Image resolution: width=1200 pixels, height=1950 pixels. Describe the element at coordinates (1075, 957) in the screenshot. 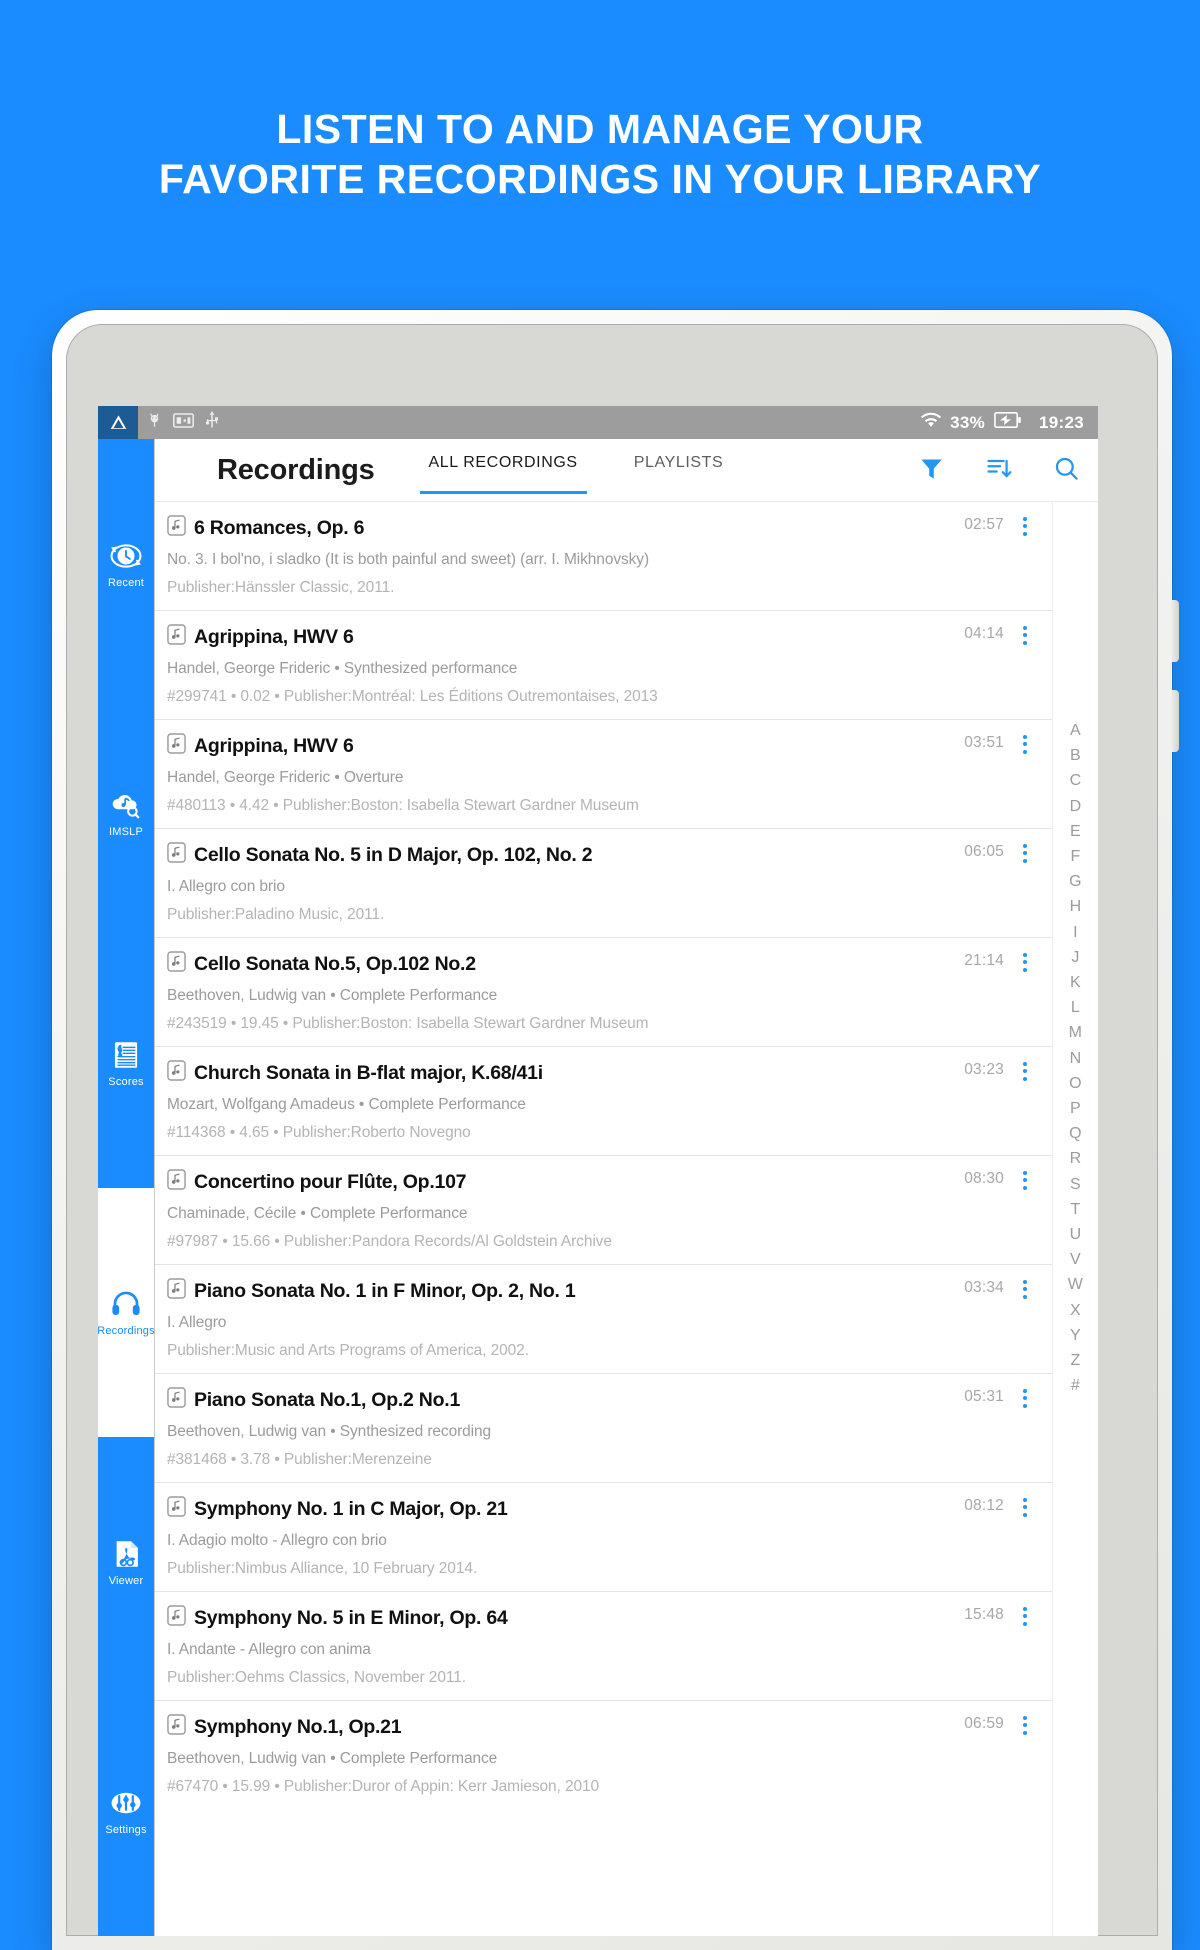

I see `alpha-index-letter: J` at that location.